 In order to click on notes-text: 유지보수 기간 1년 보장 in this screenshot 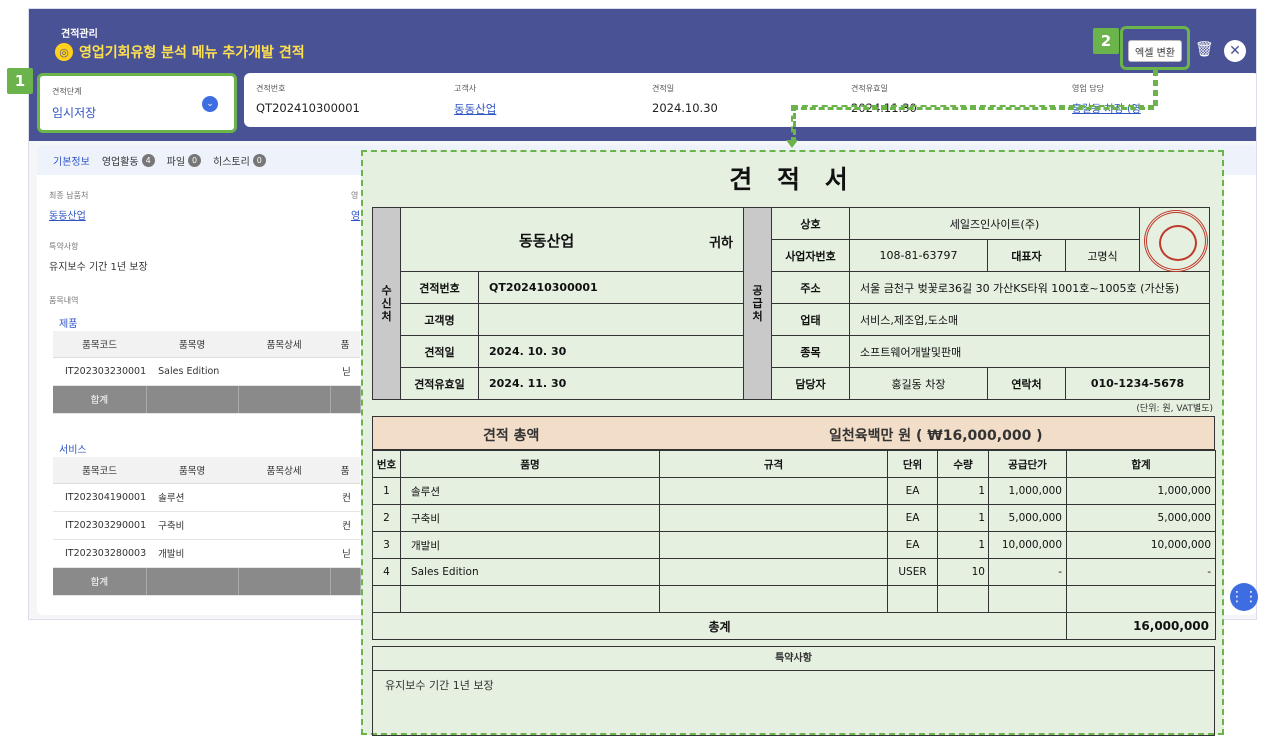, I will do `click(439, 685)`.